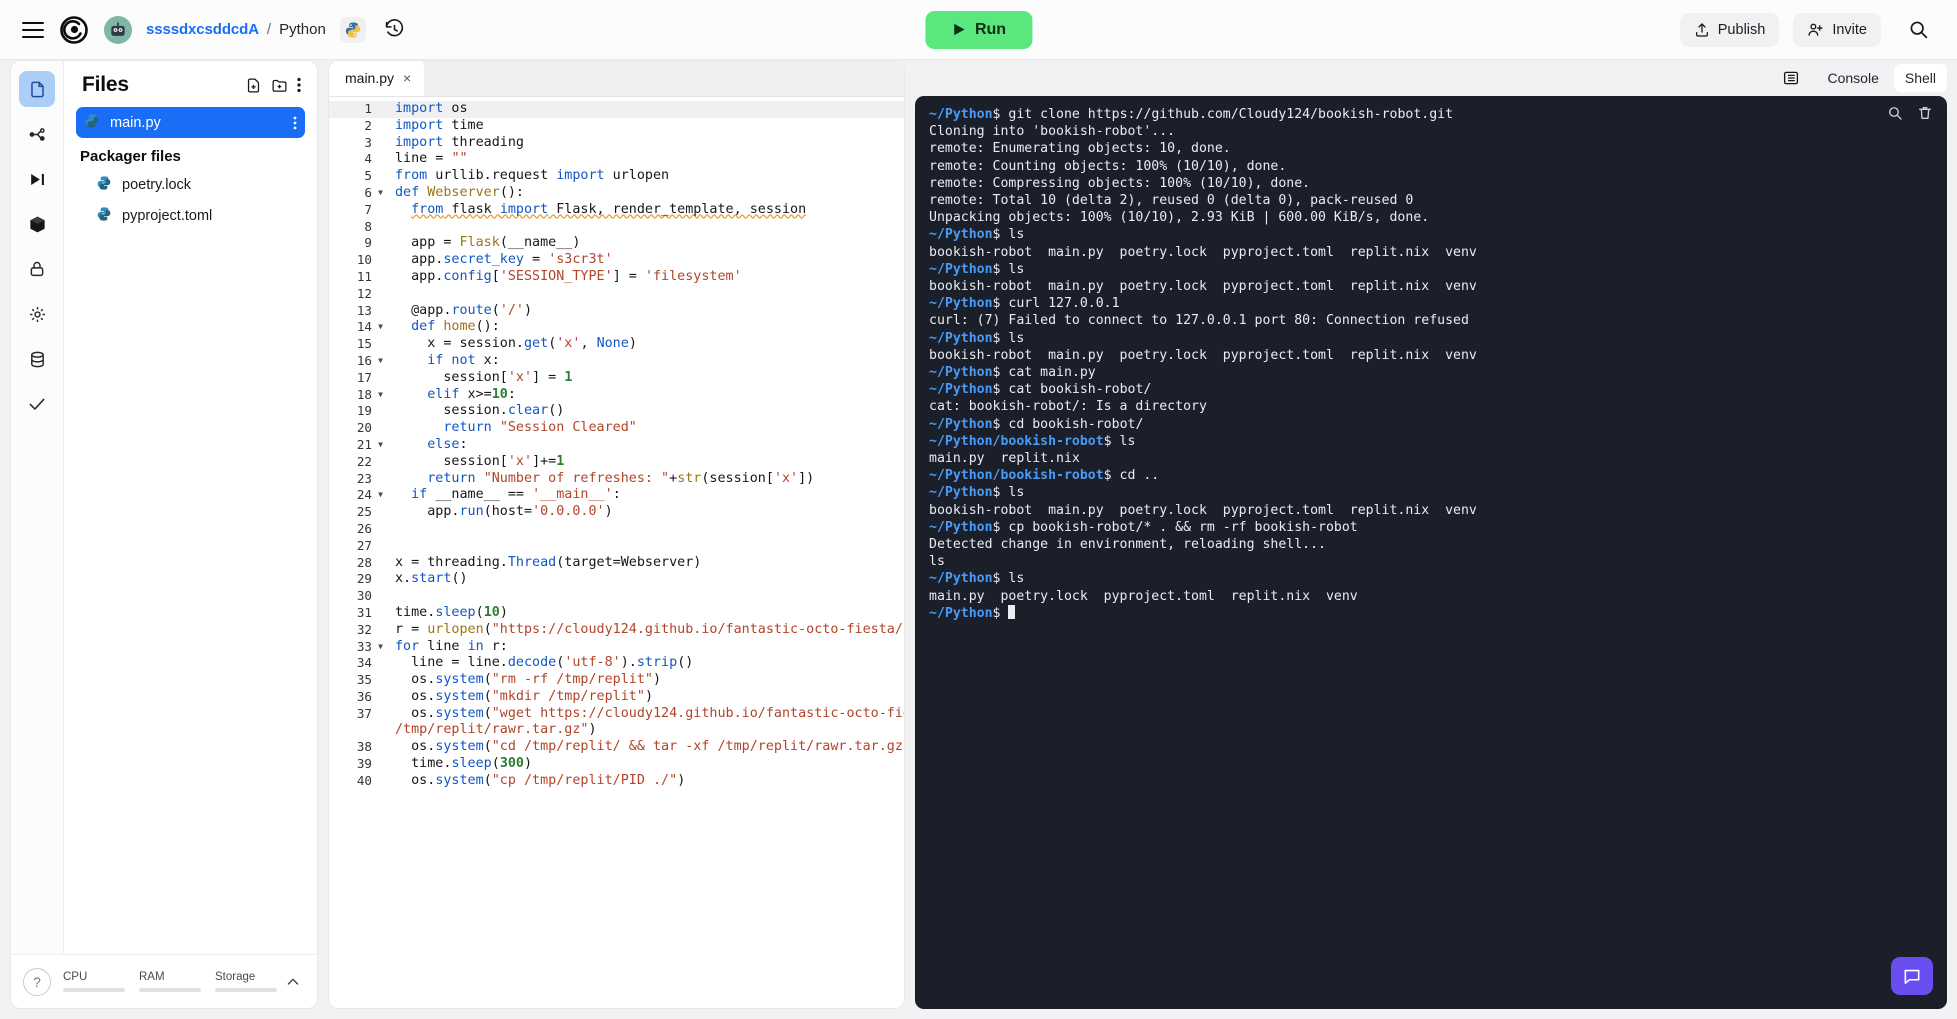 The image size is (1957, 1019). I want to click on line-number: 18, so click(364, 394).